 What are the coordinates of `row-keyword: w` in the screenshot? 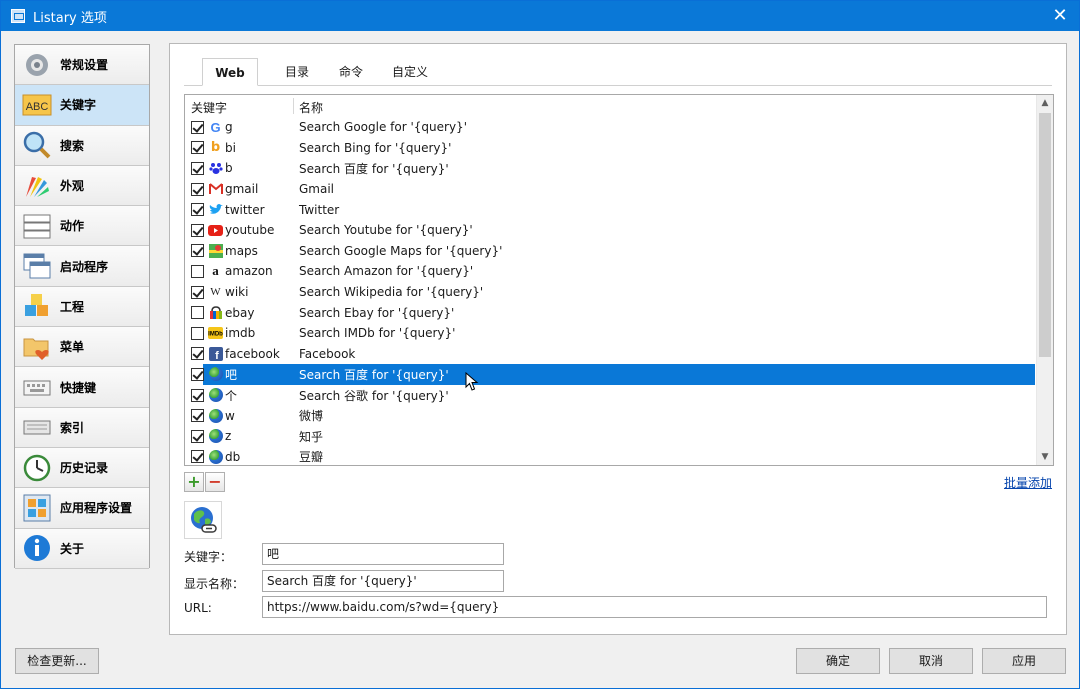 It's located at (230, 415).